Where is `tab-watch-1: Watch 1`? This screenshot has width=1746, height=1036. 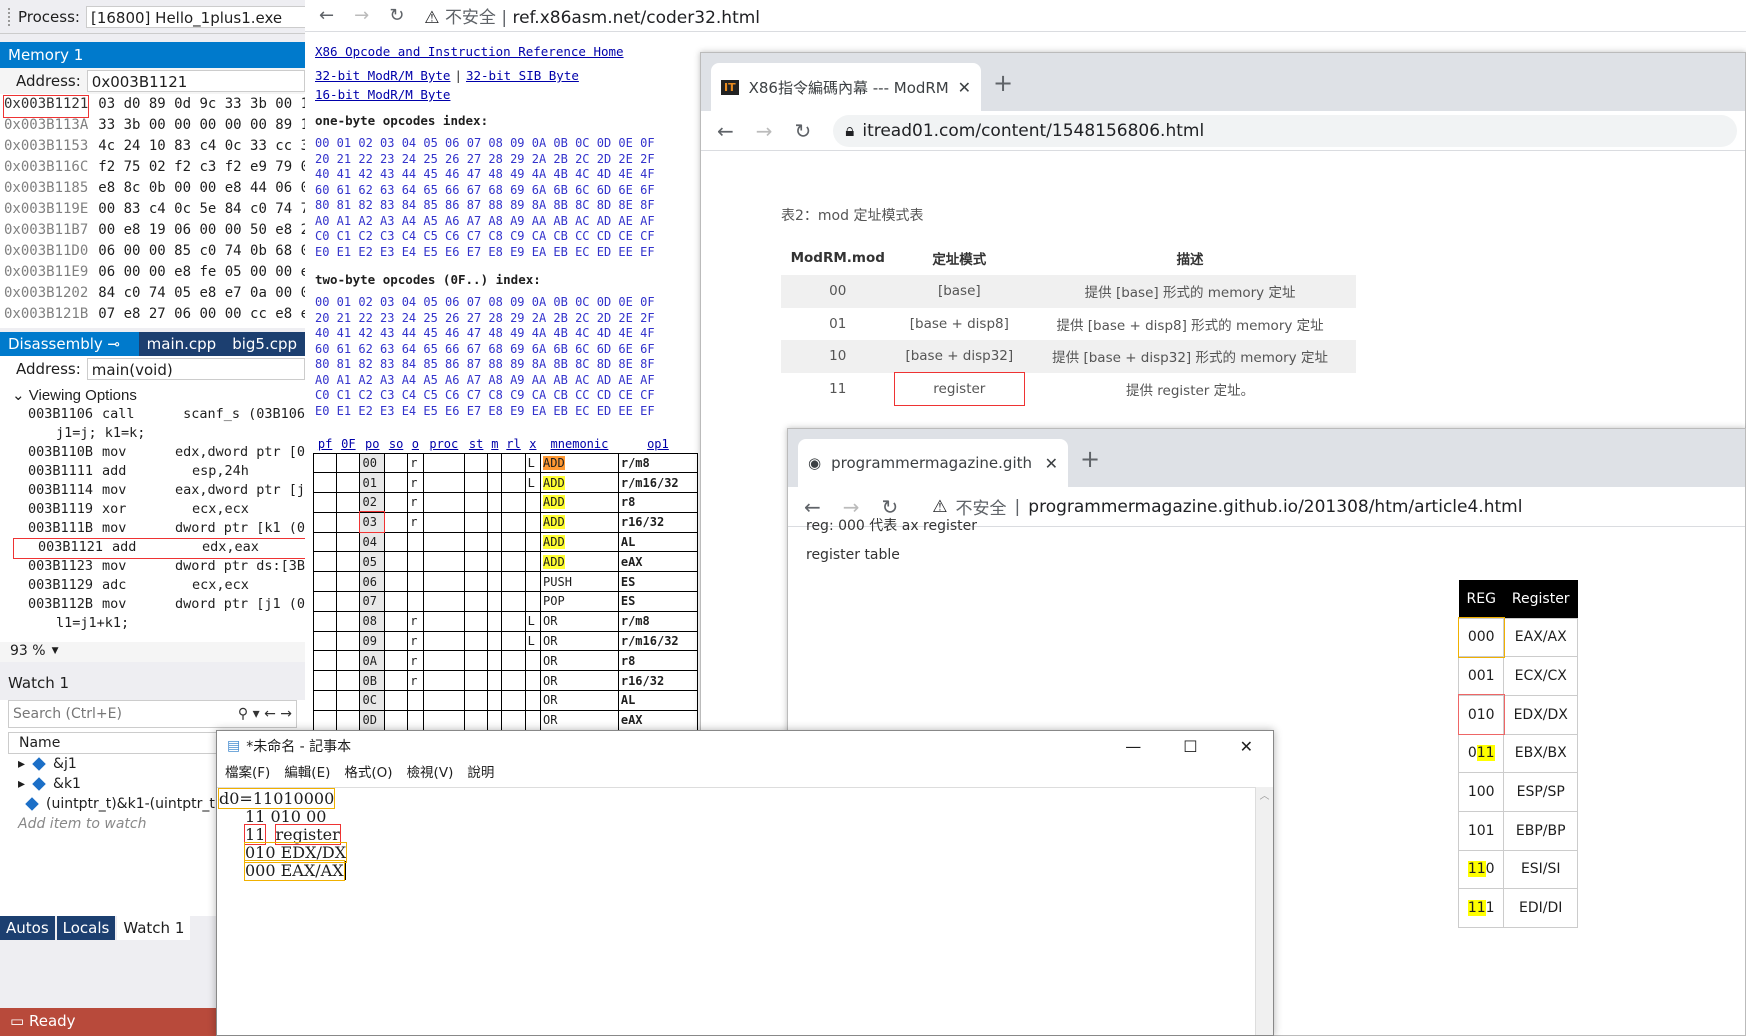
tab-watch-1: Watch 1 is located at coordinates (154, 928).